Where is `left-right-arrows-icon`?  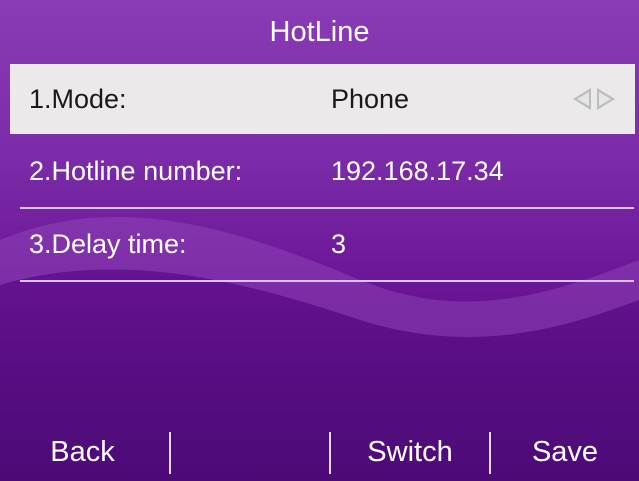 left-right-arrows-icon is located at coordinates (594, 99).